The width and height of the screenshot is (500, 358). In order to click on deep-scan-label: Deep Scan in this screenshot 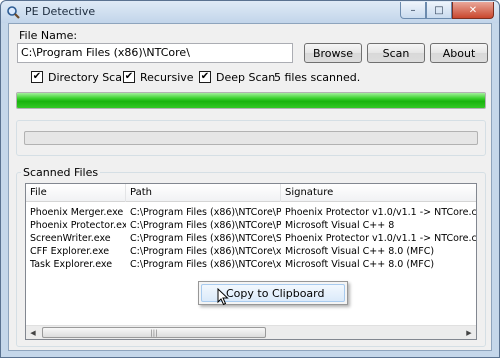, I will do `click(246, 77)`.